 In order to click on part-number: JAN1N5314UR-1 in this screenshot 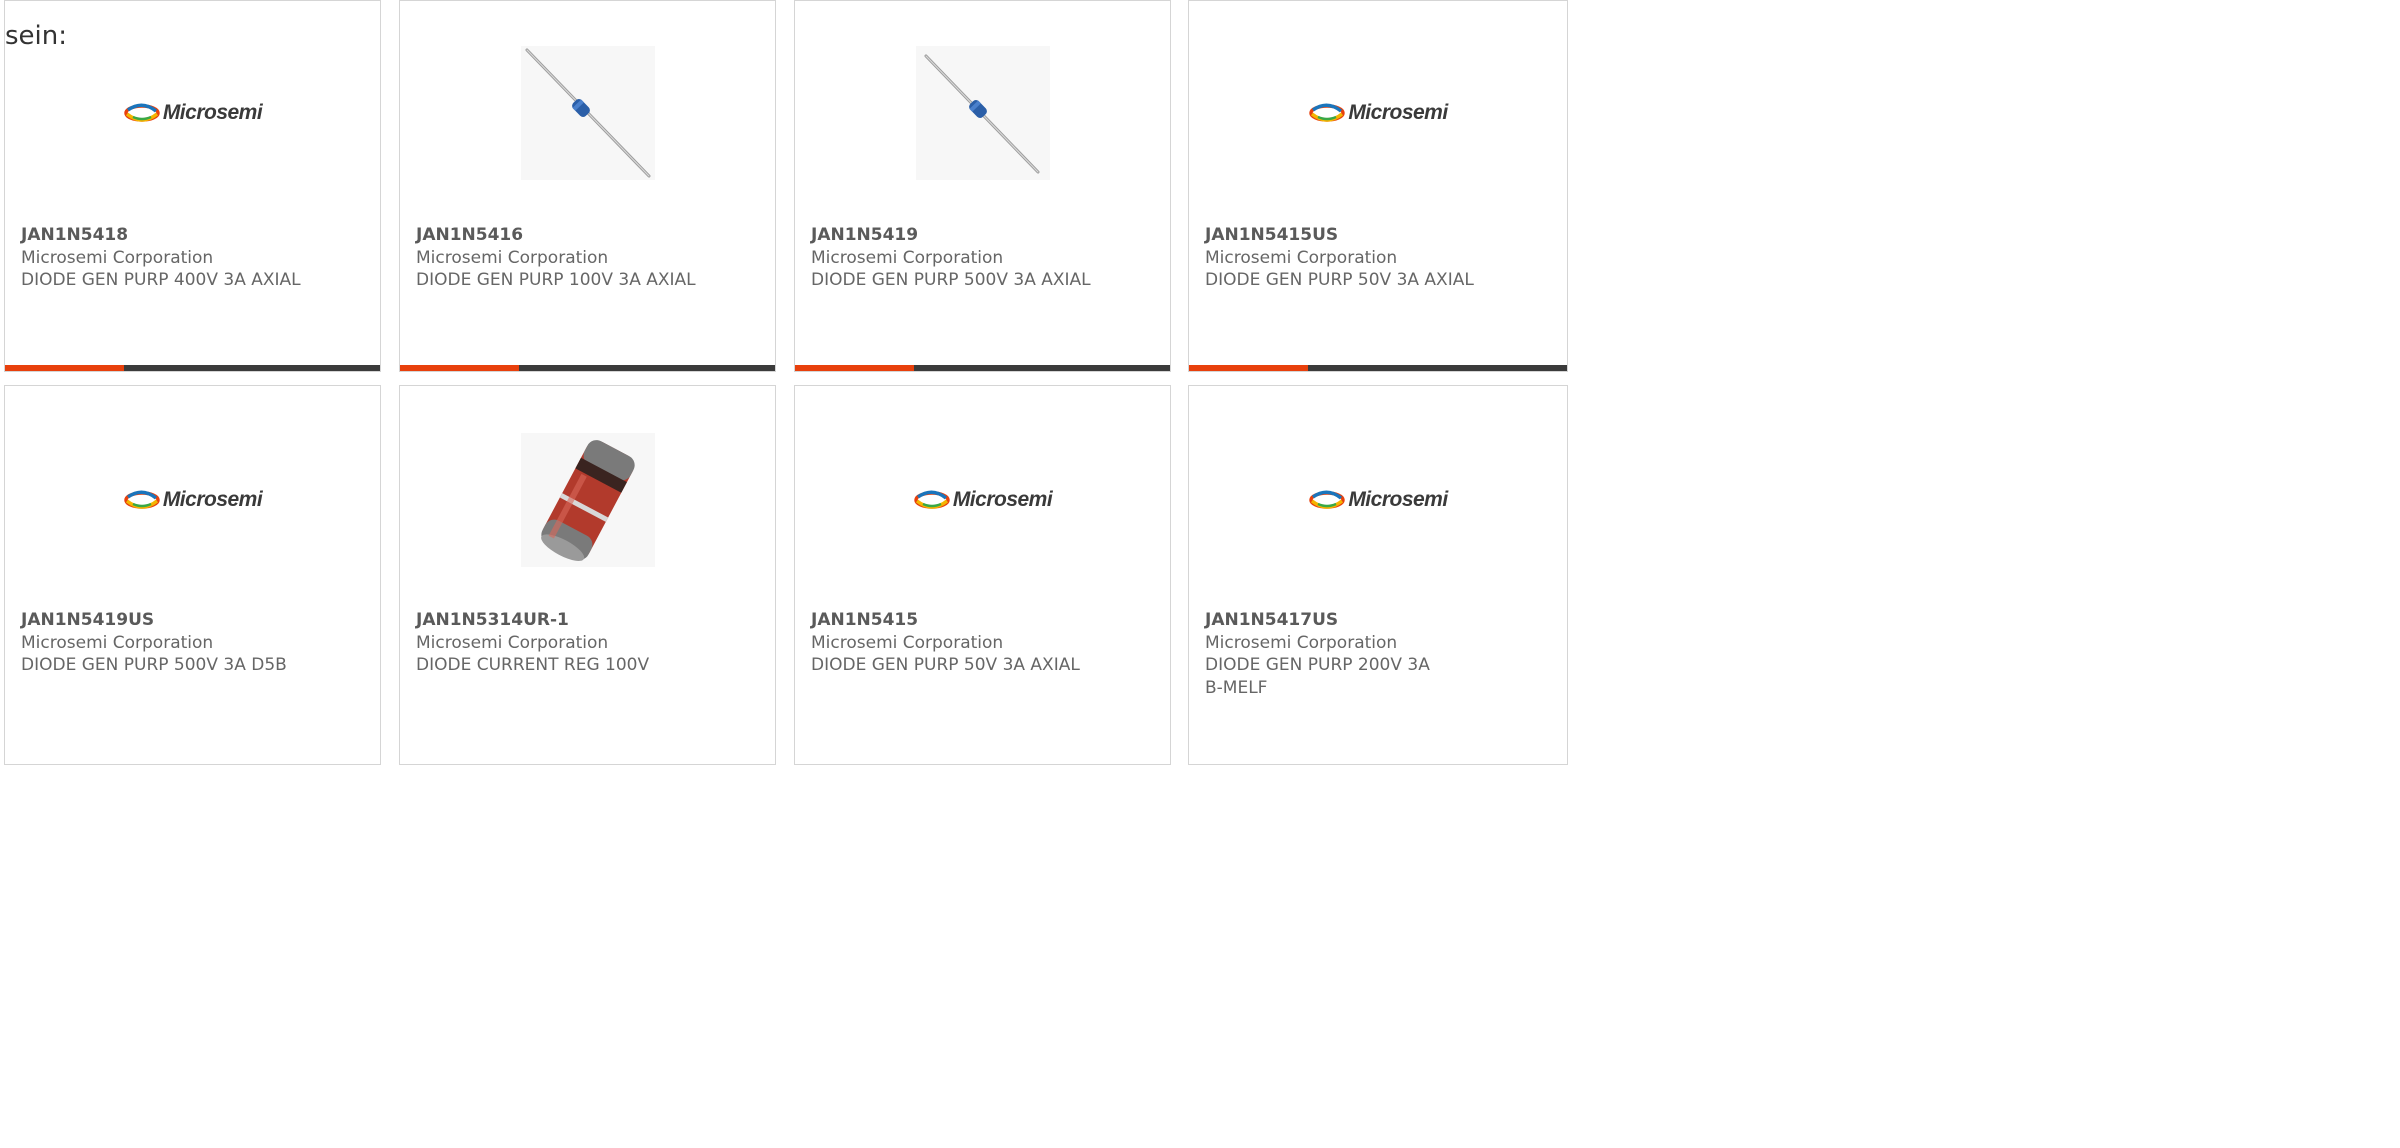, I will do `click(565, 620)`.